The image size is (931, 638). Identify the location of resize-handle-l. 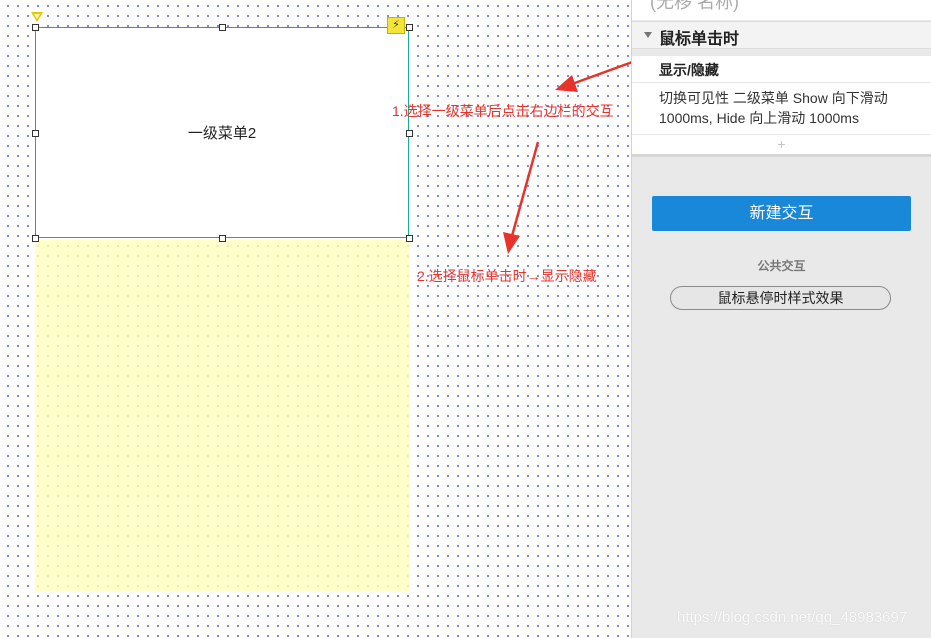
(35, 133).